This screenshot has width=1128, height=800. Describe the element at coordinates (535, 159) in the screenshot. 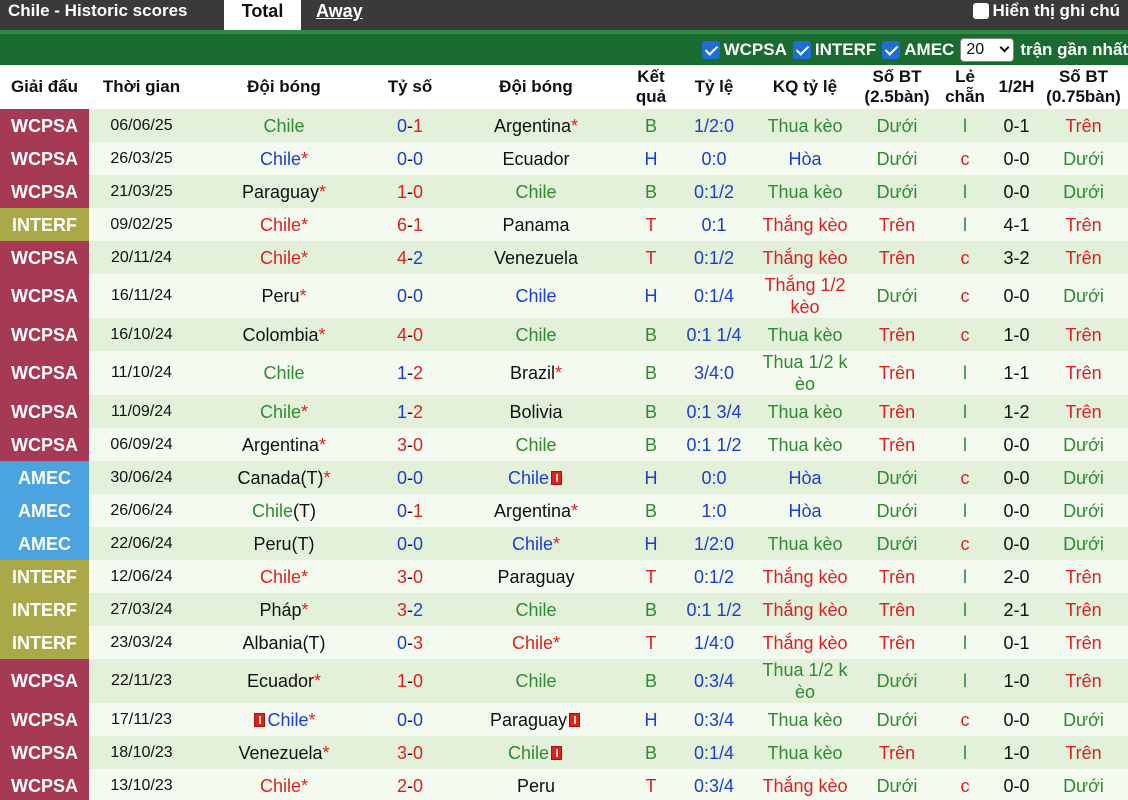

I see `away-team-name: Ecuador` at that location.